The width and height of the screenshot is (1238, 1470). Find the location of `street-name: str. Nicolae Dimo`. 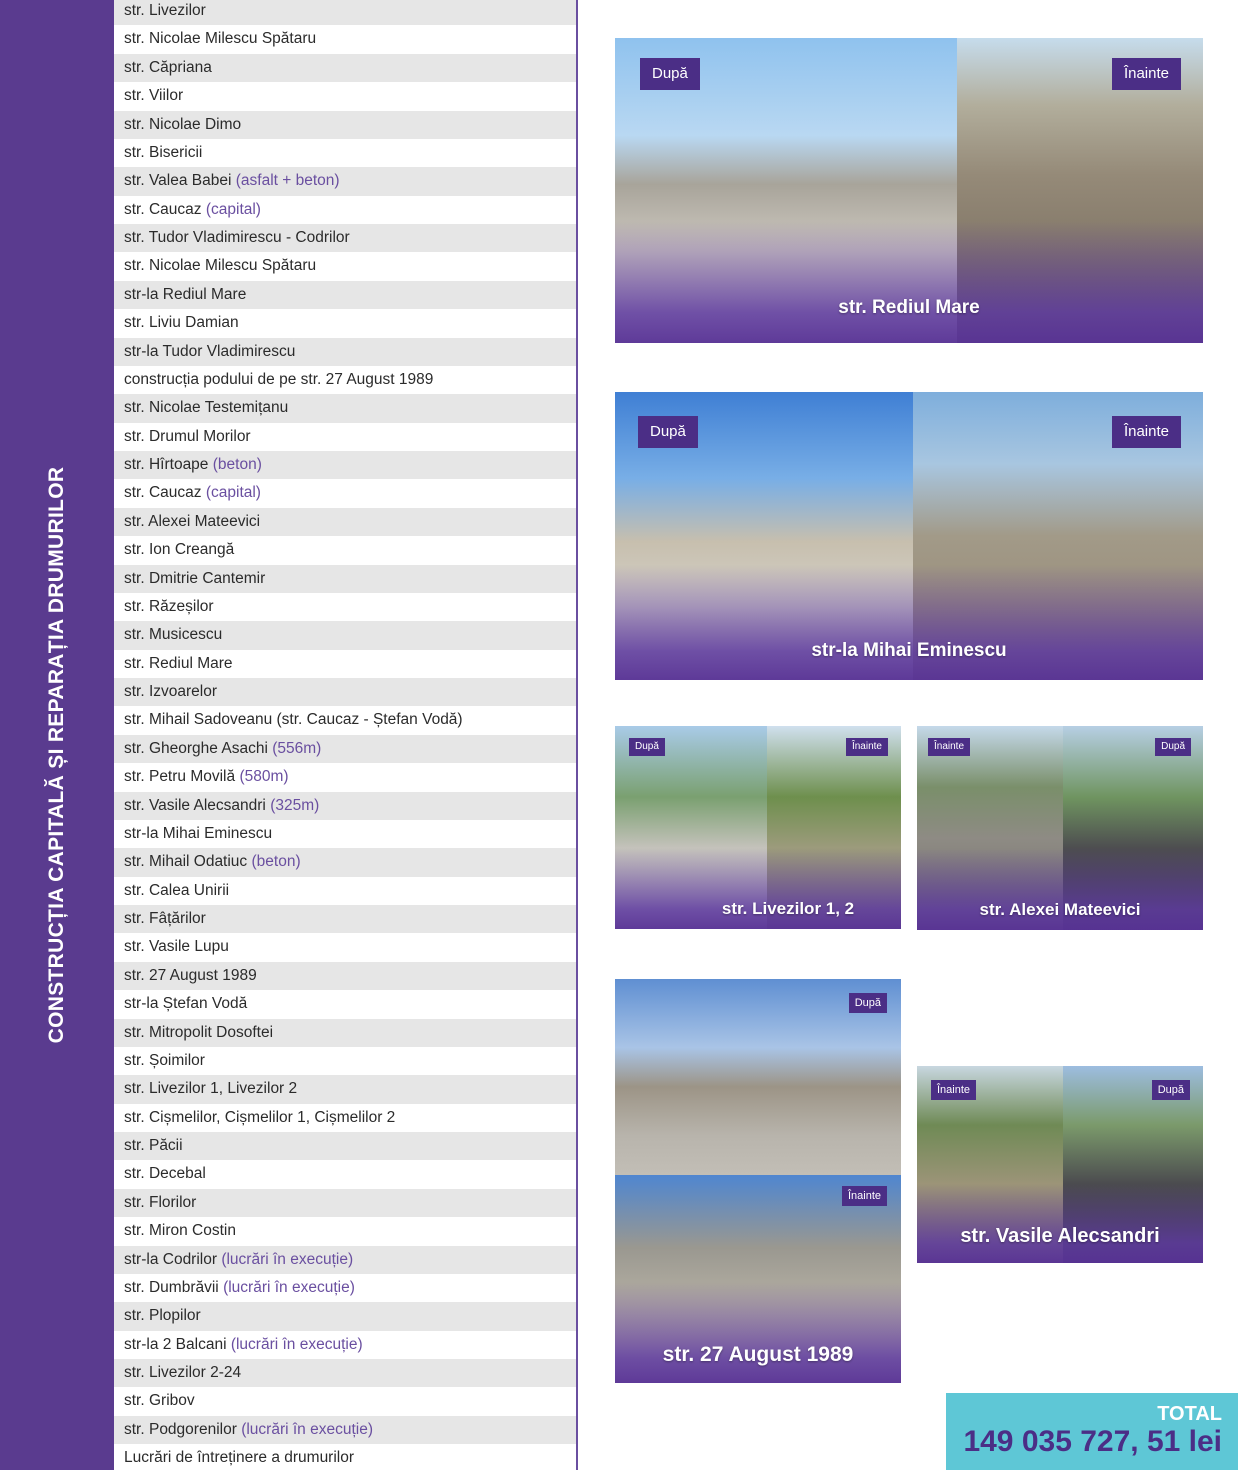

street-name: str. Nicolae Dimo is located at coordinates (183, 124).